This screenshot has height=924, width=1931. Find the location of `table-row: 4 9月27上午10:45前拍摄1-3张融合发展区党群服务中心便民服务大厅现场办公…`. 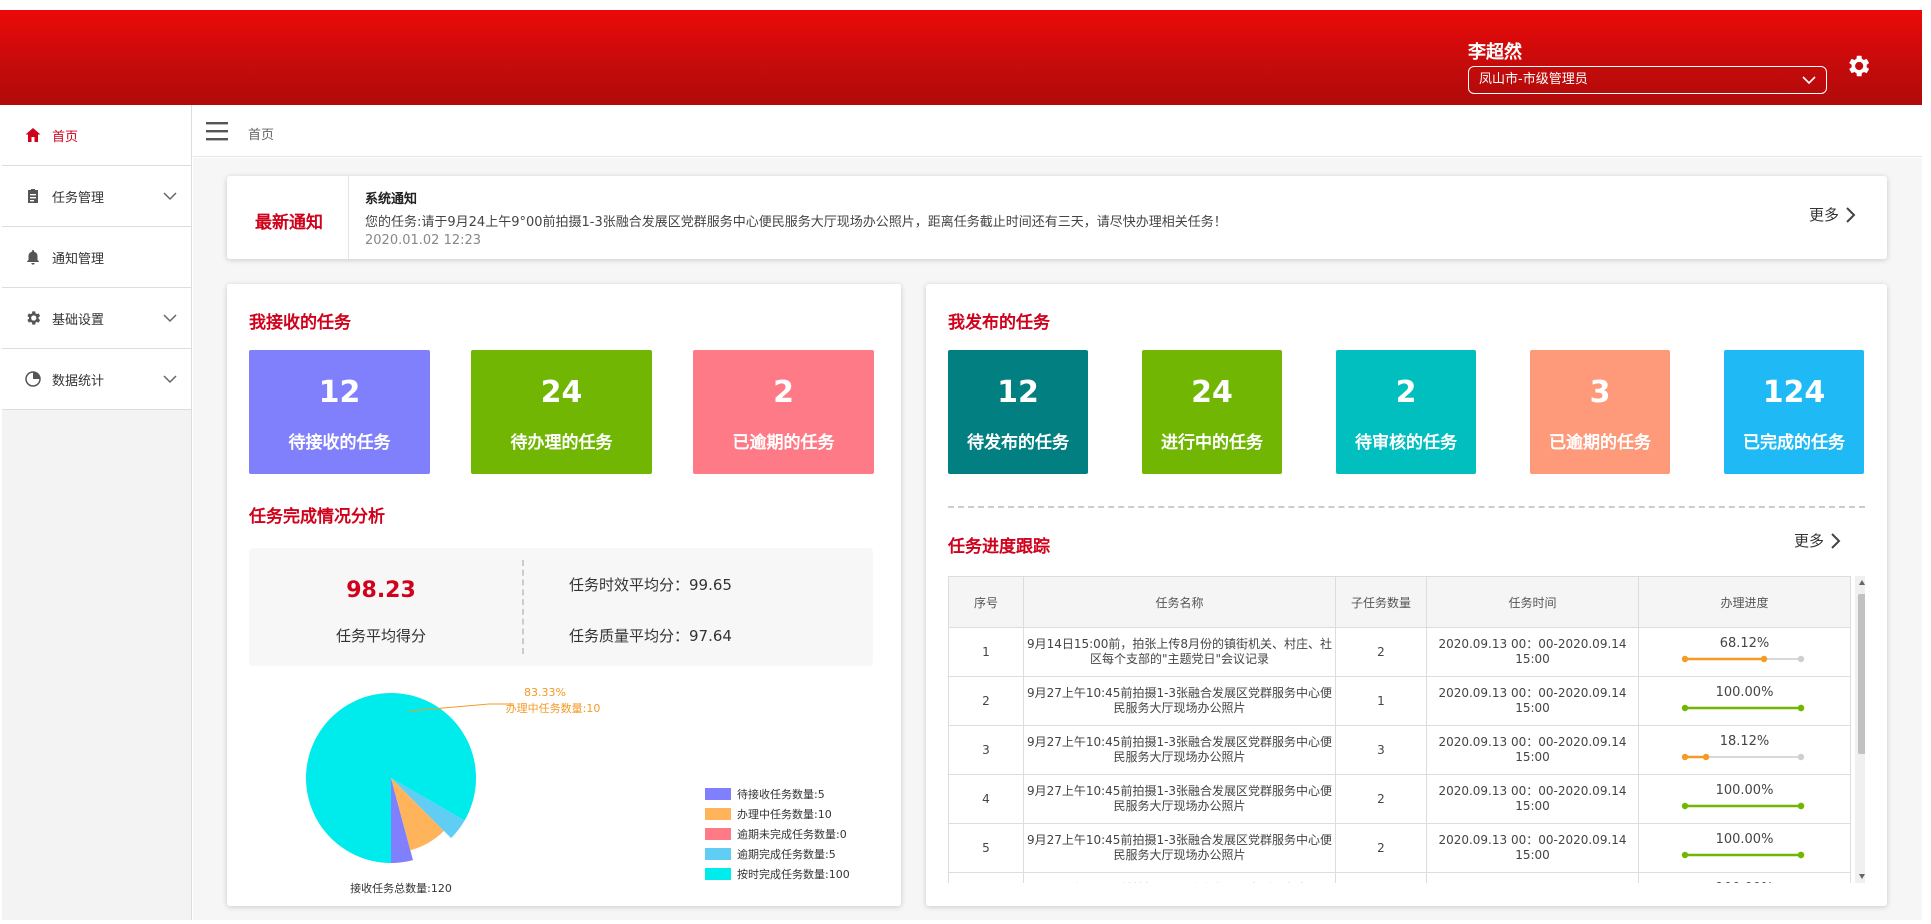

table-row: 4 9月27上午10:45前拍摄1-3张融合发展区党群服务中心便民服务大厅现场办公… is located at coordinates (1399, 799).